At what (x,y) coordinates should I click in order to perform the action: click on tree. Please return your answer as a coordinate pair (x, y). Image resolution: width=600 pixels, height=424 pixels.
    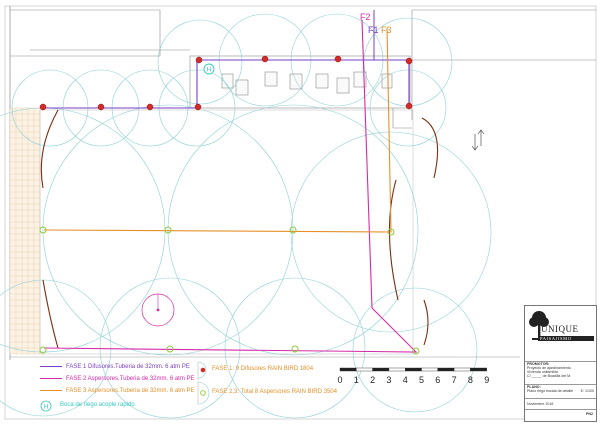
    Looking at the image, I should click on (158, 310).